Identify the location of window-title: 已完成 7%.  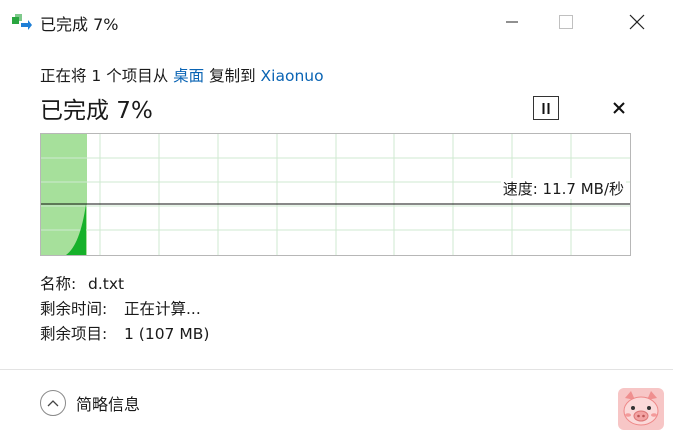
(79, 24).